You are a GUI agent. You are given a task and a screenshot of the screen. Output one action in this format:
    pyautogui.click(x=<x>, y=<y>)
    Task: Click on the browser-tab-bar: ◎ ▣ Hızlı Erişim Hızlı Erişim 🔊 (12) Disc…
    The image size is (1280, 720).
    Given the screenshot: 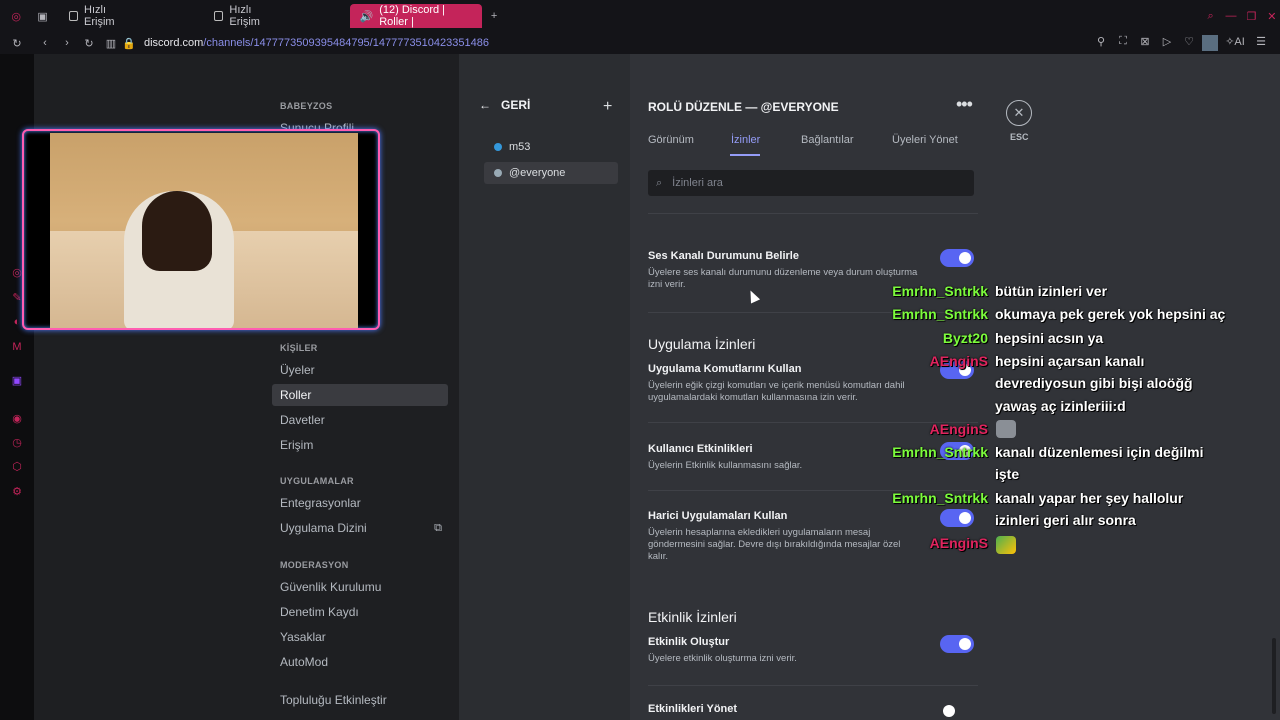 What is the action you would take?
    pyautogui.click(x=640, y=16)
    